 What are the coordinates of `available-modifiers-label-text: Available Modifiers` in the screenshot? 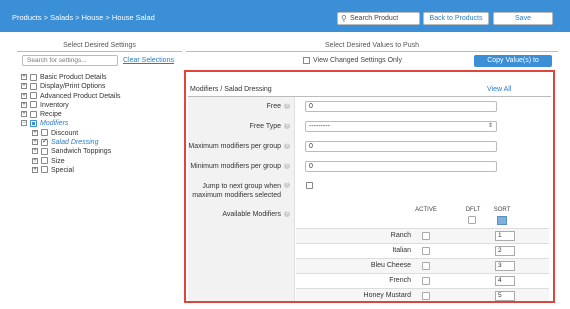 It's located at (251, 214).